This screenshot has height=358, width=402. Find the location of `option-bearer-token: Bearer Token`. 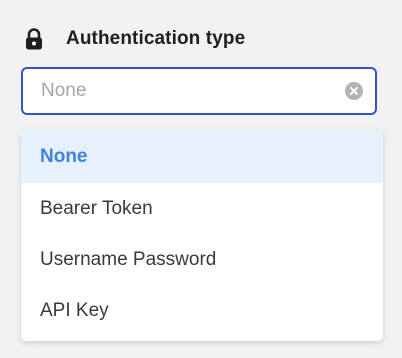

option-bearer-token: Bearer Token is located at coordinates (202, 208).